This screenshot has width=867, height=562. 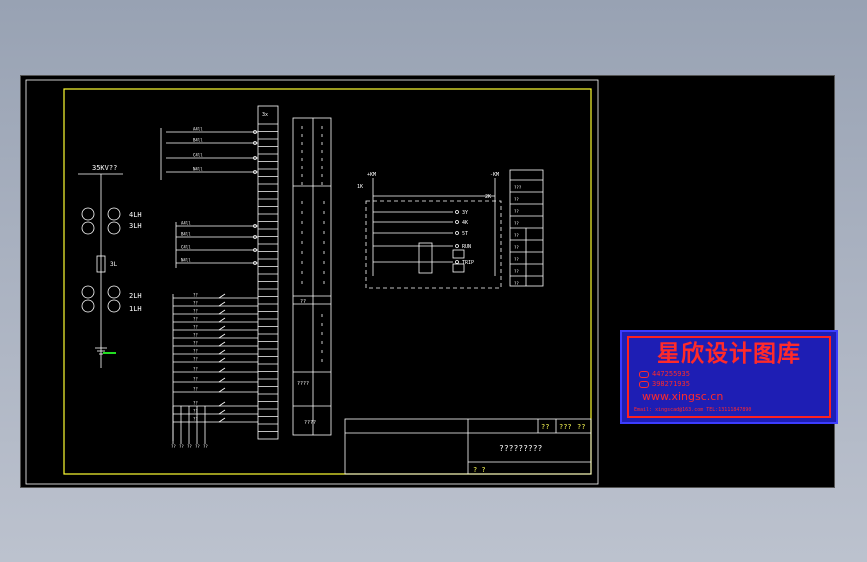 I want to click on terminal-rows, so click(x=268, y=277).